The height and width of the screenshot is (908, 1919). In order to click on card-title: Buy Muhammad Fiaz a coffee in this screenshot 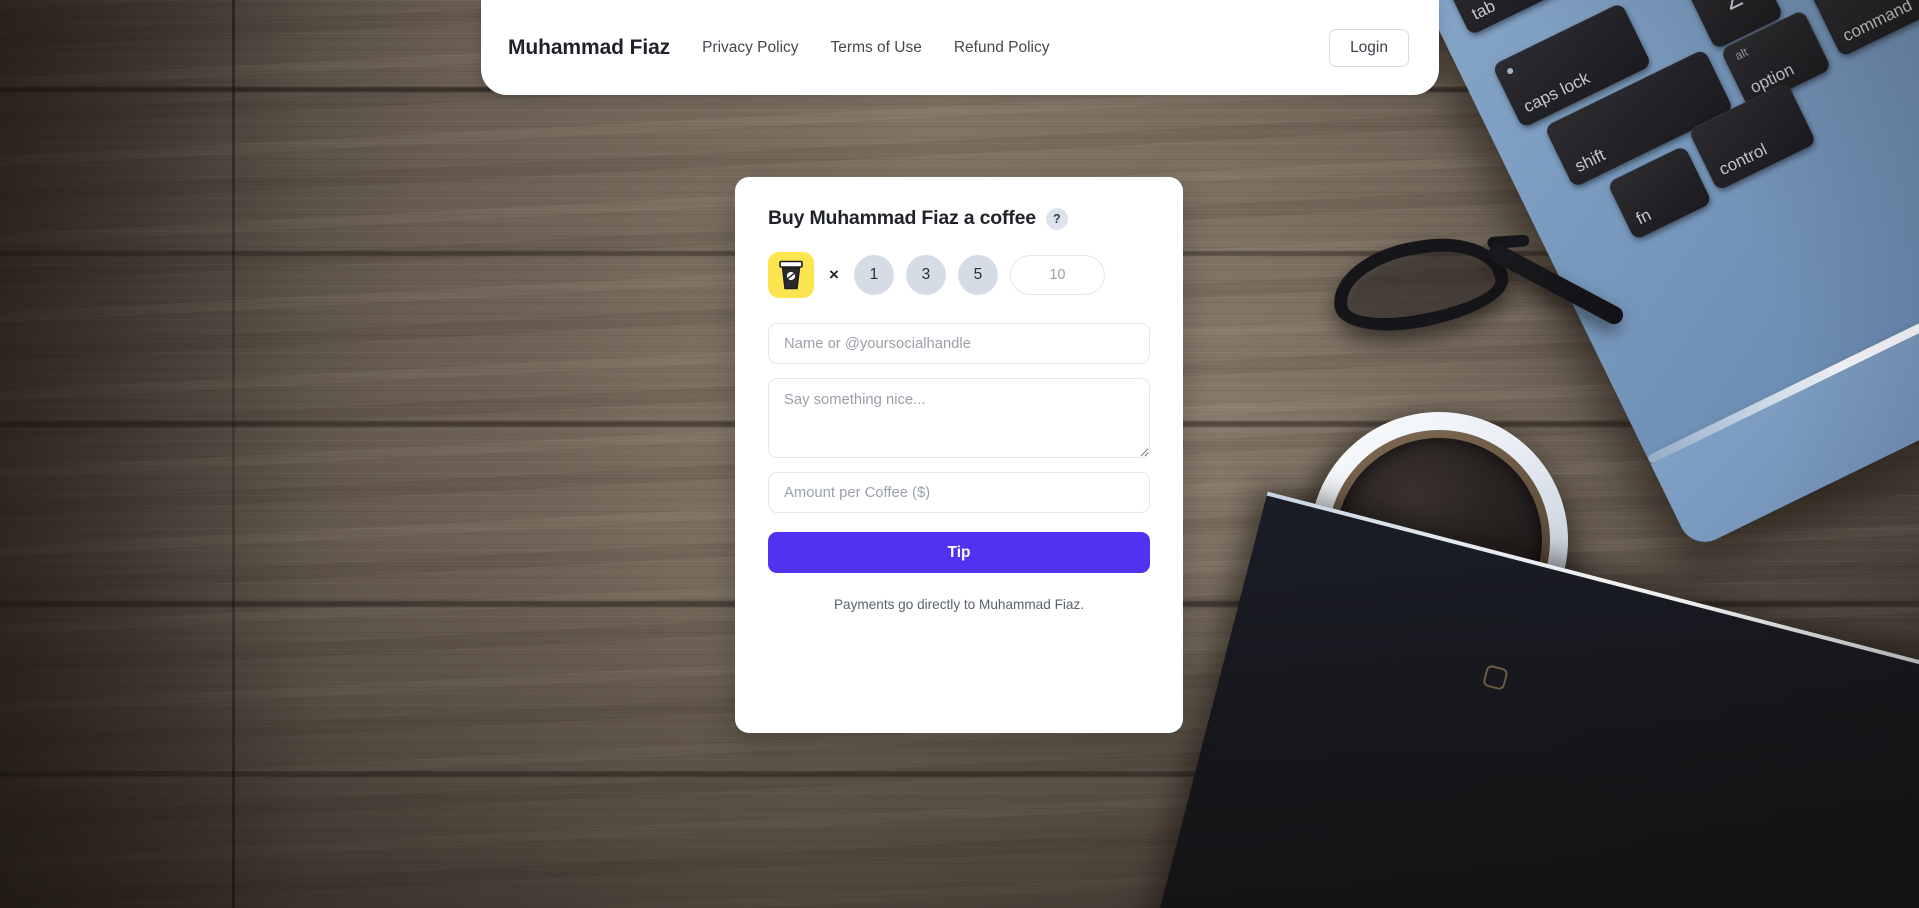, I will do `click(902, 218)`.